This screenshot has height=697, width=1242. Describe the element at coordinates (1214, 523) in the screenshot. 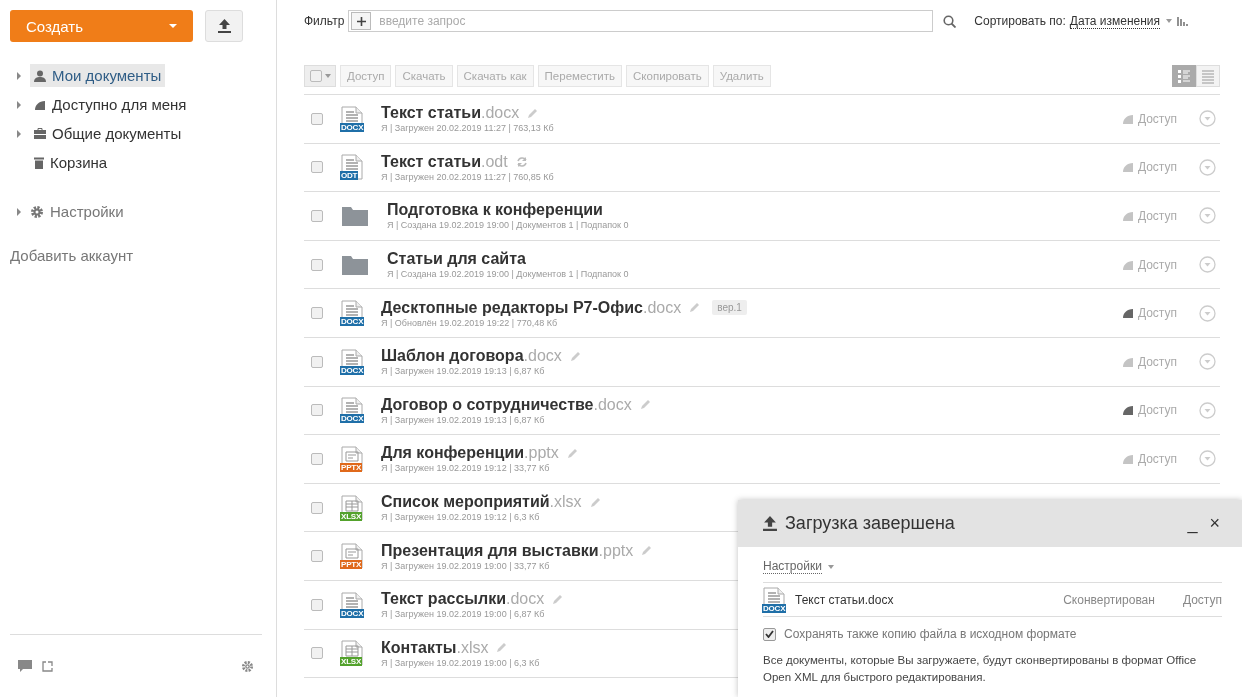

I see `close-button: ×` at that location.